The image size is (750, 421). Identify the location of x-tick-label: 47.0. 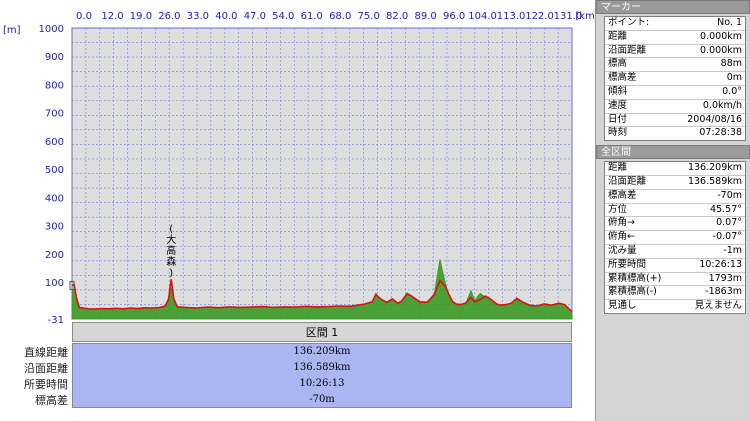
(255, 16).